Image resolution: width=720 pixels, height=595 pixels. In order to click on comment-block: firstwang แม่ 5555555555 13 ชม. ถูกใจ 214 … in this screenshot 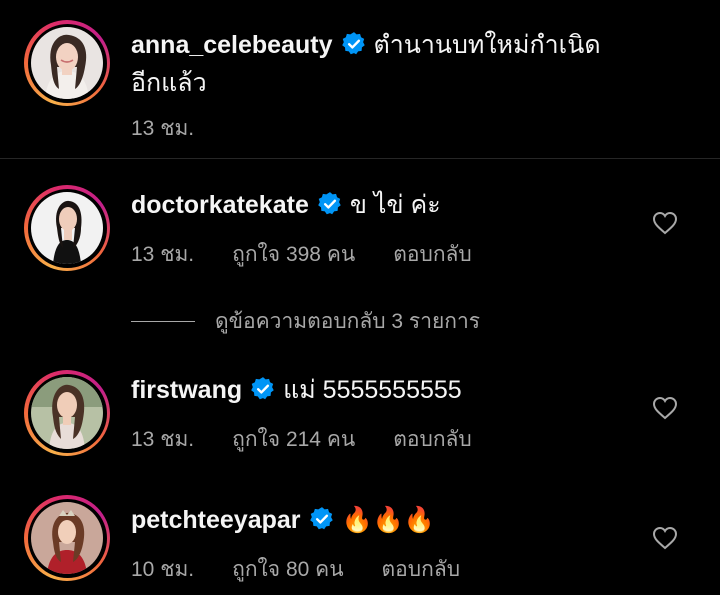, I will do `click(320, 414)`.